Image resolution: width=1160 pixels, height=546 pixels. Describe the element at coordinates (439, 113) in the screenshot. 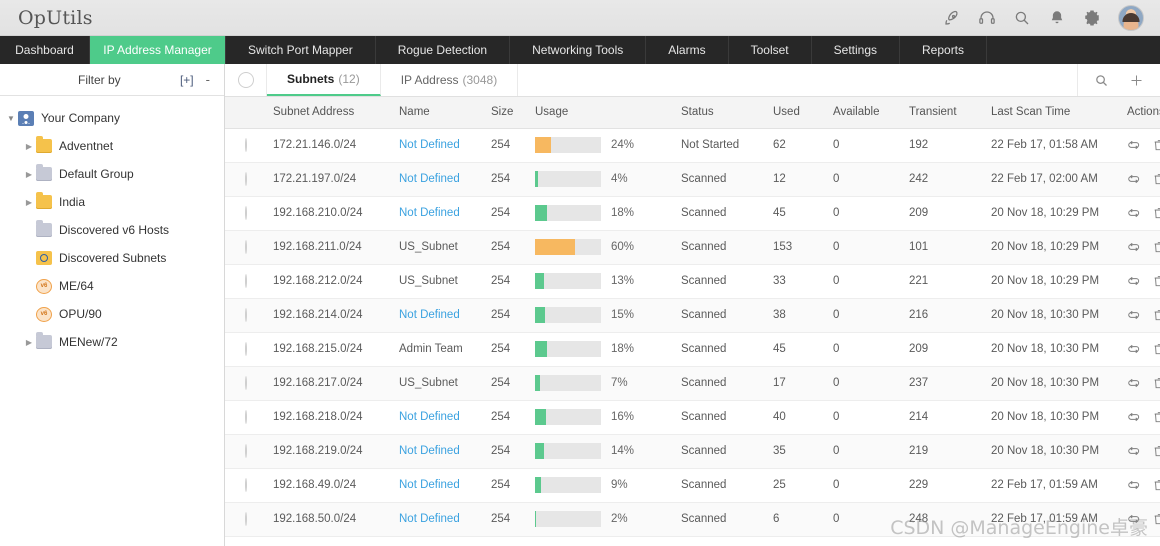

I see `col-name: Name` at that location.